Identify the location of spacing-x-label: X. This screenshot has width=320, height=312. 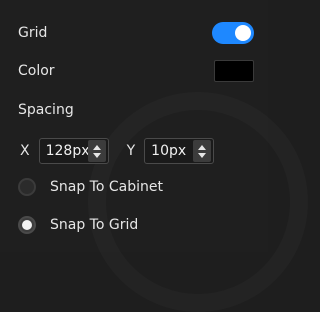
(25, 151).